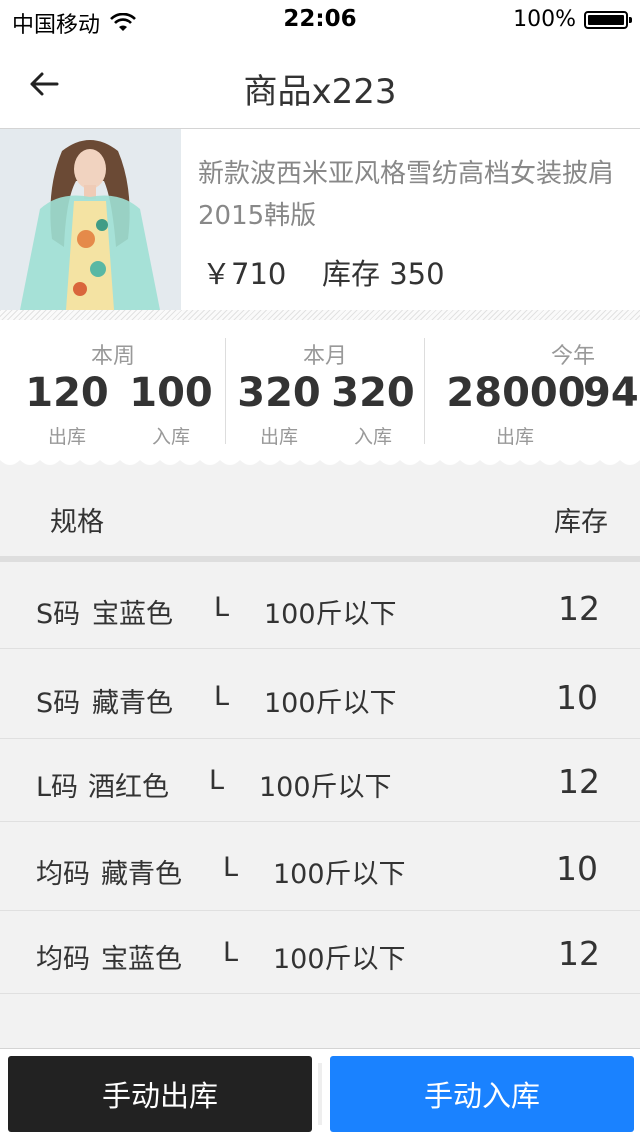 The height and width of the screenshot is (1137, 640). I want to click on status-bar: 中国移动 22:06 100%, so click(320, 20).